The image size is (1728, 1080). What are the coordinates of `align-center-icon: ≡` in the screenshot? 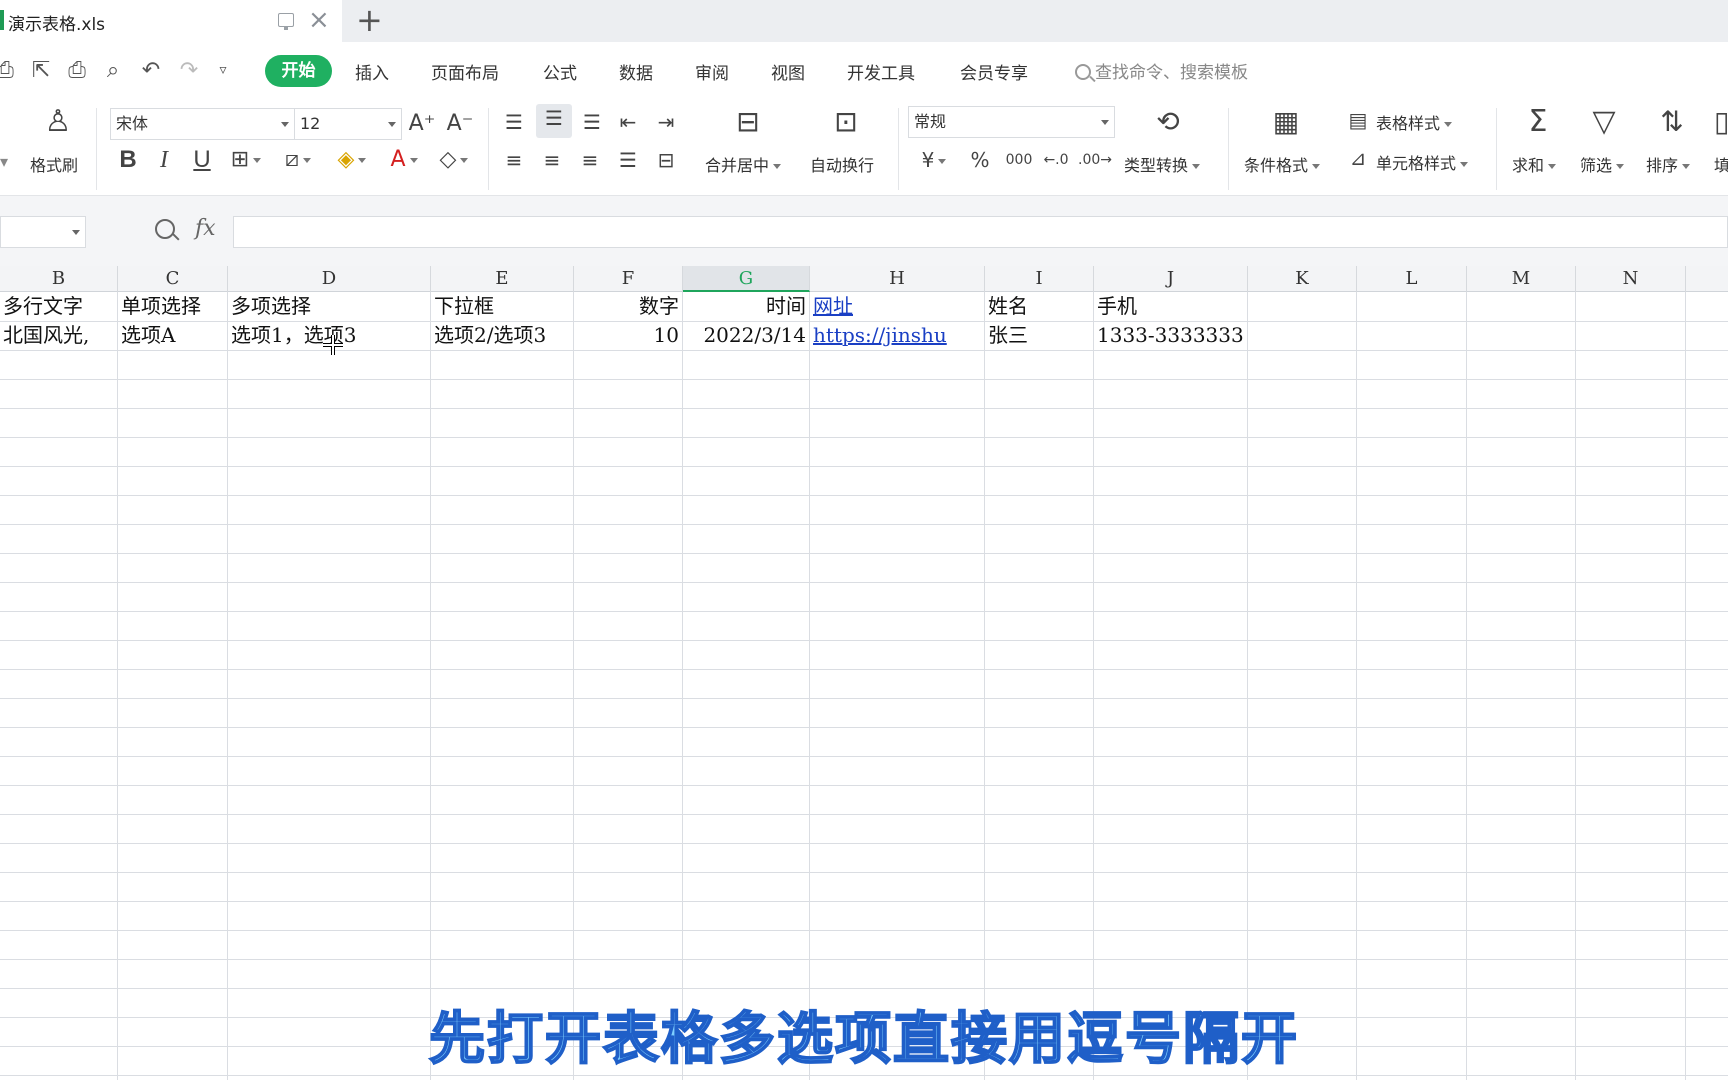 It's located at (552, 160).